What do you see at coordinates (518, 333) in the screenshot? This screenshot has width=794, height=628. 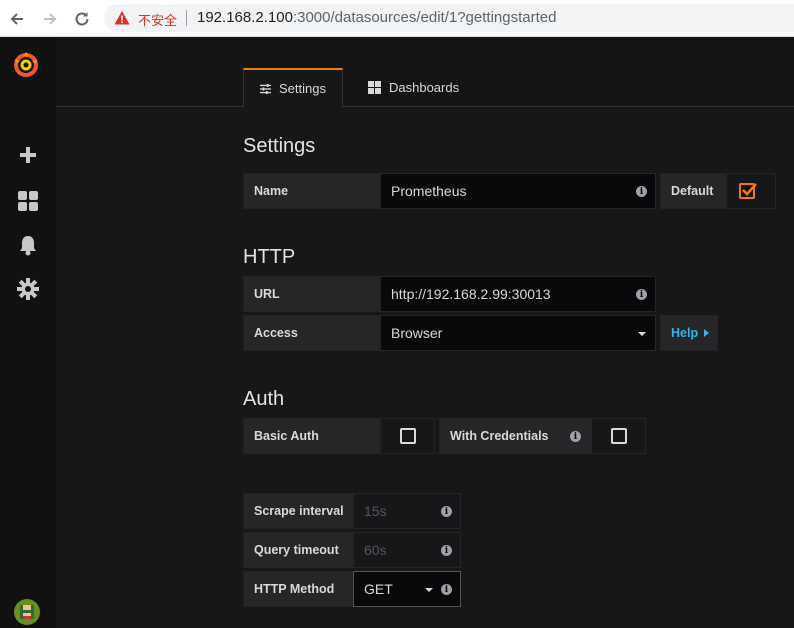 I see `access-select: Browser` at bounding box center [518, 333].